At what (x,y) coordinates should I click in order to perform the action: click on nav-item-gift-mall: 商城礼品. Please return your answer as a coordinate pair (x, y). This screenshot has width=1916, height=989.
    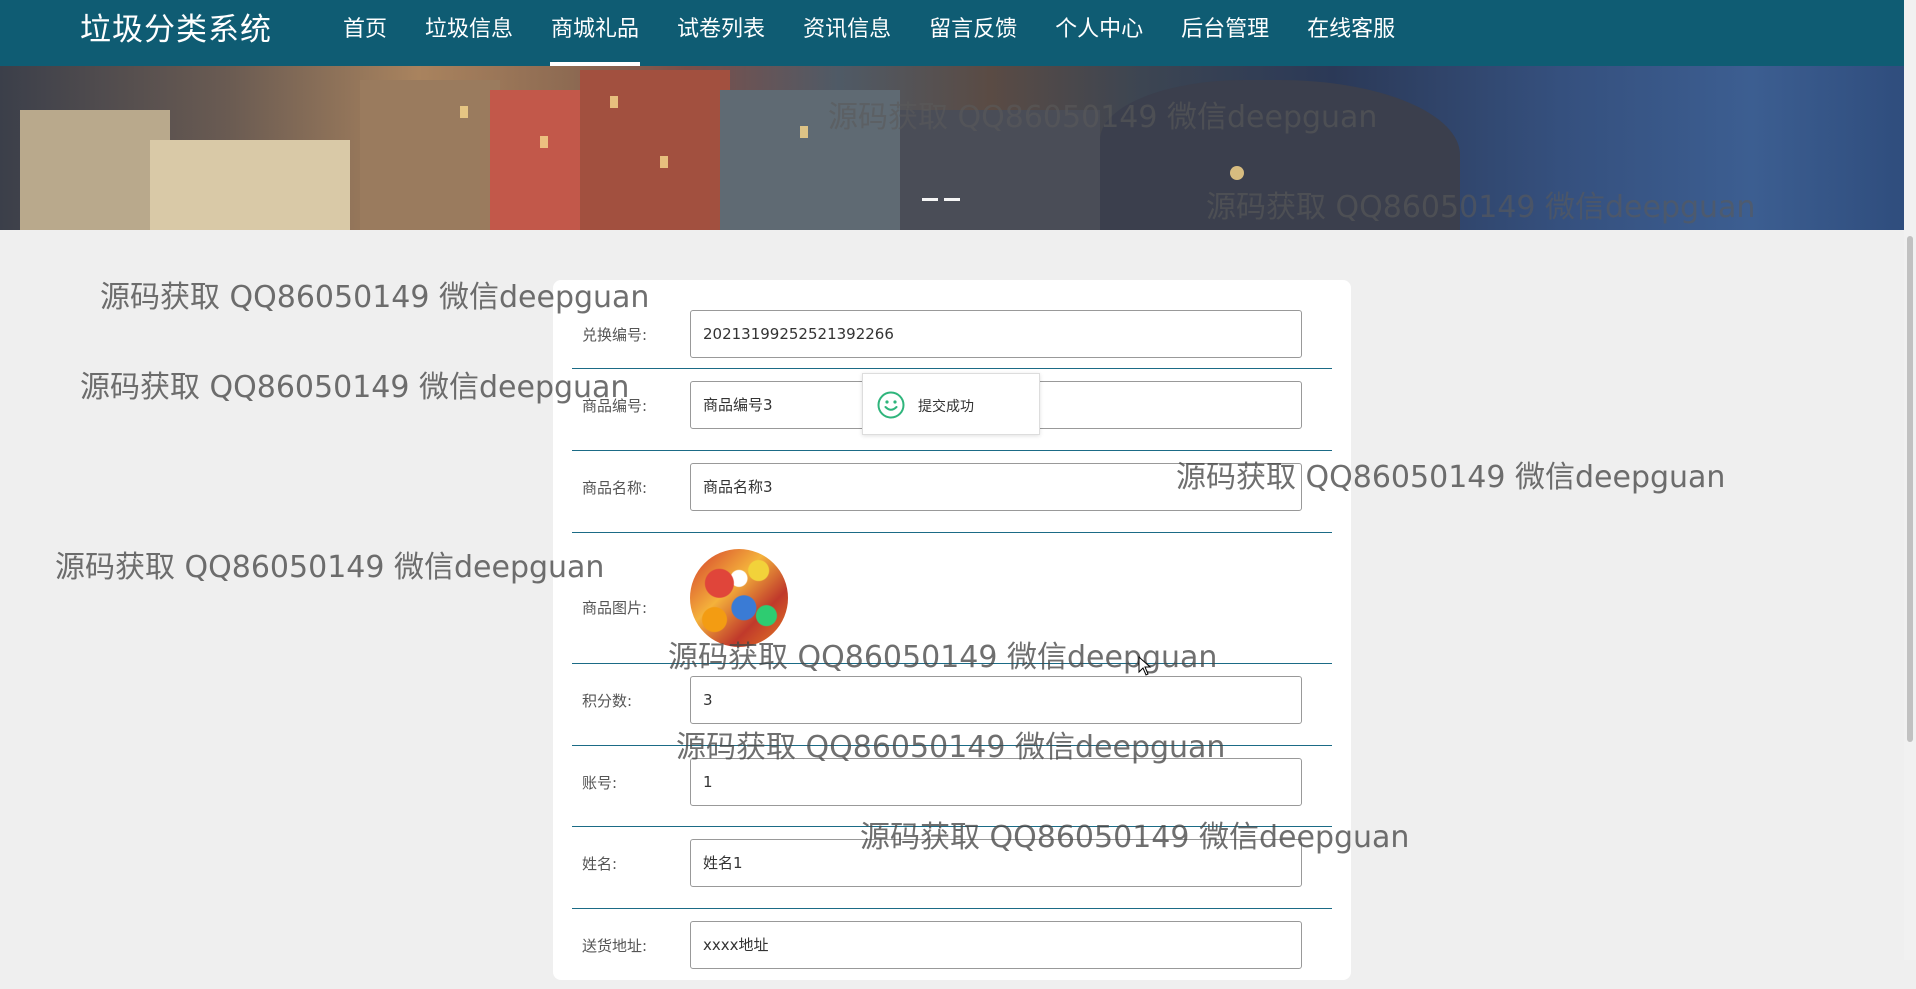
    Looking at the image, I should click on (595, 33).